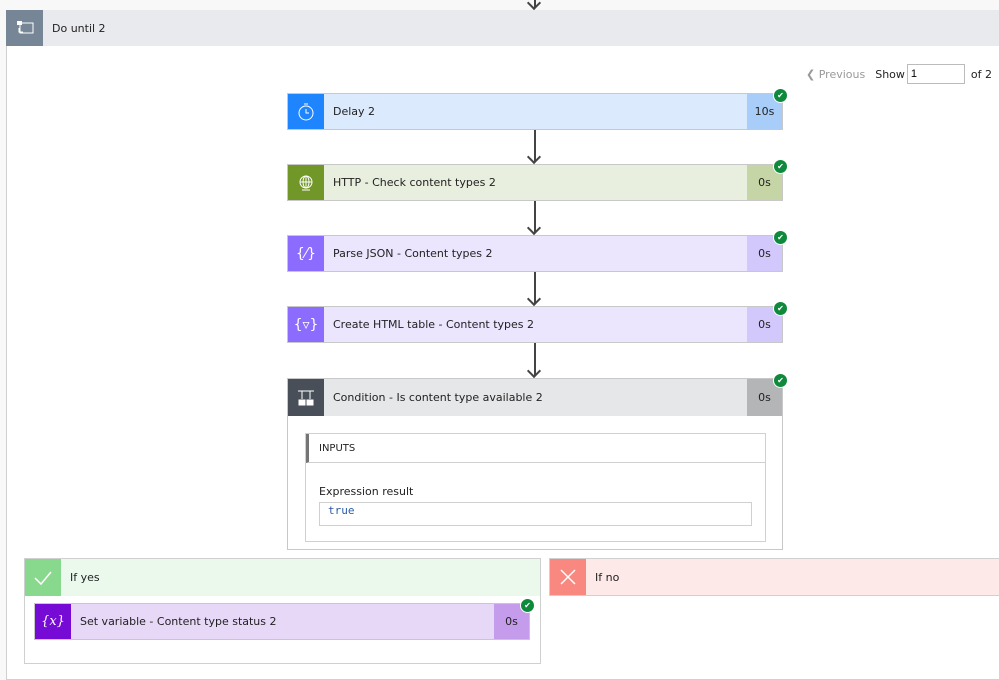 The width and height of the screenshot is (999, 680). What do you see at coordinates (535, 448) in the screenshot?
I see `inputs-header: INPUTS` at bounding box center [535, 448].